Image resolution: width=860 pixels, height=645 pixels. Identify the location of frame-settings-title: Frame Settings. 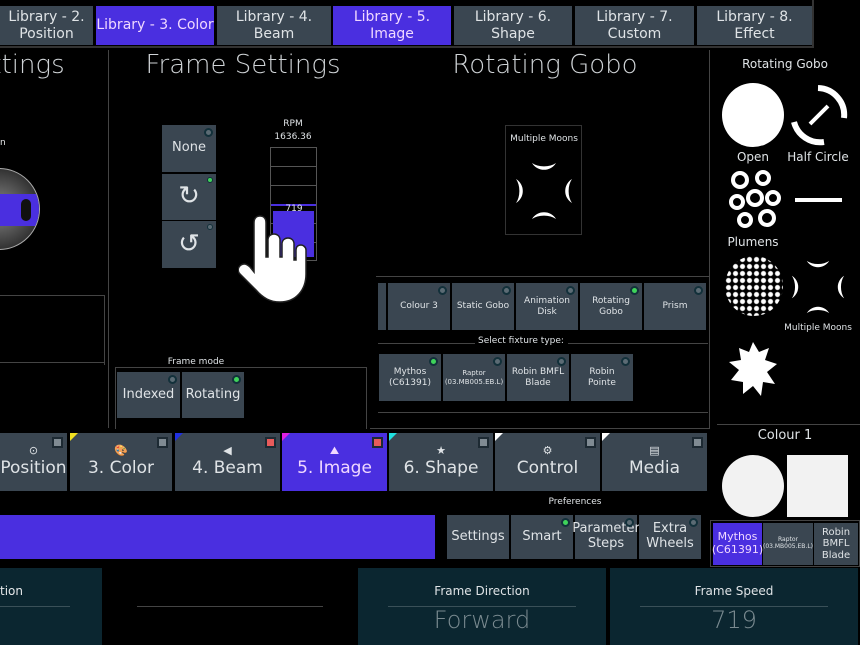
(243, 65).